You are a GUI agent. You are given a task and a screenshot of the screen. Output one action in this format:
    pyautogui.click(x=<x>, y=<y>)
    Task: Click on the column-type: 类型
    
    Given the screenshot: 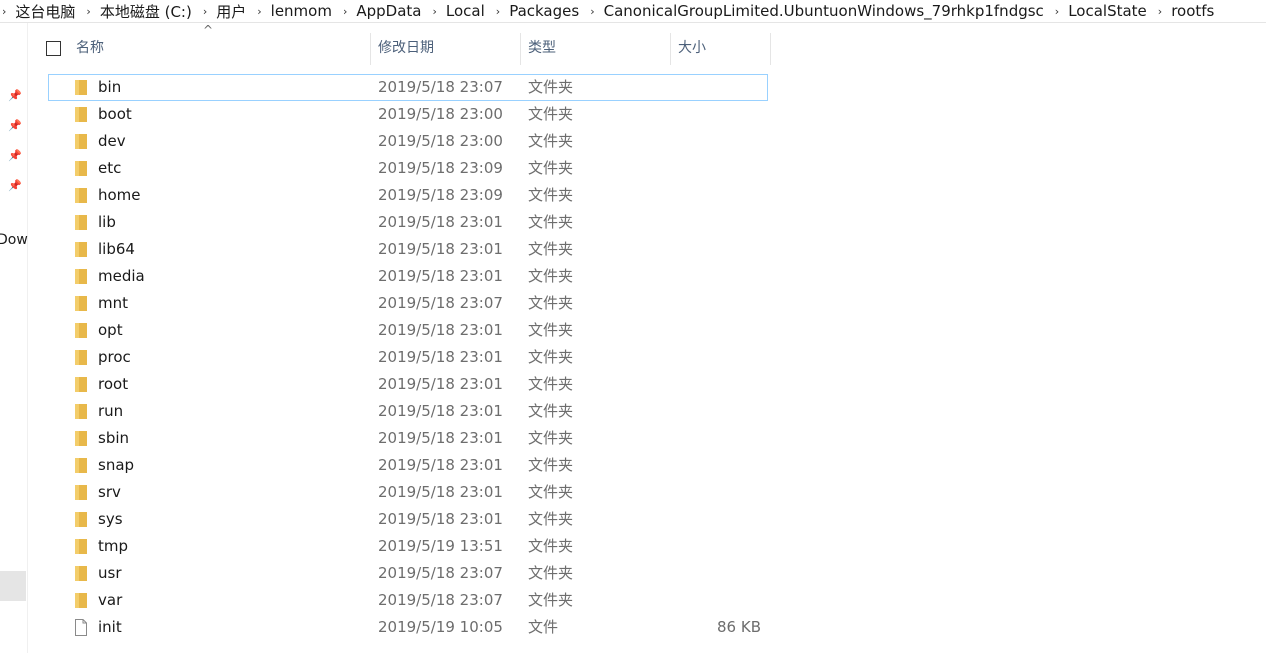 What is the action you would take?
    pyautogui.click(x=542, y=48)
    